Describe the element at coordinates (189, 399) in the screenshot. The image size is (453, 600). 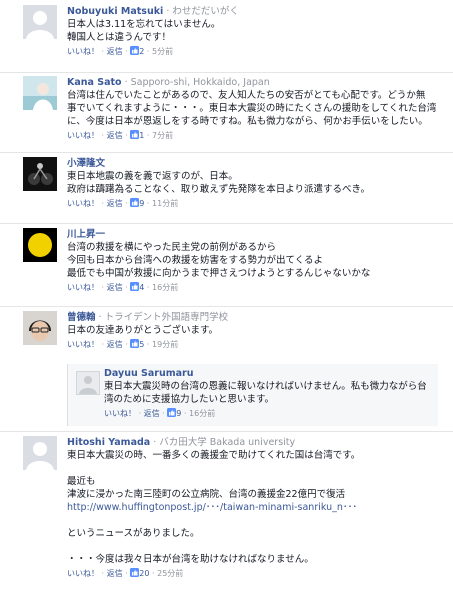
I see `reply-text: 湾のために支援協力したいと思います。` at that location.